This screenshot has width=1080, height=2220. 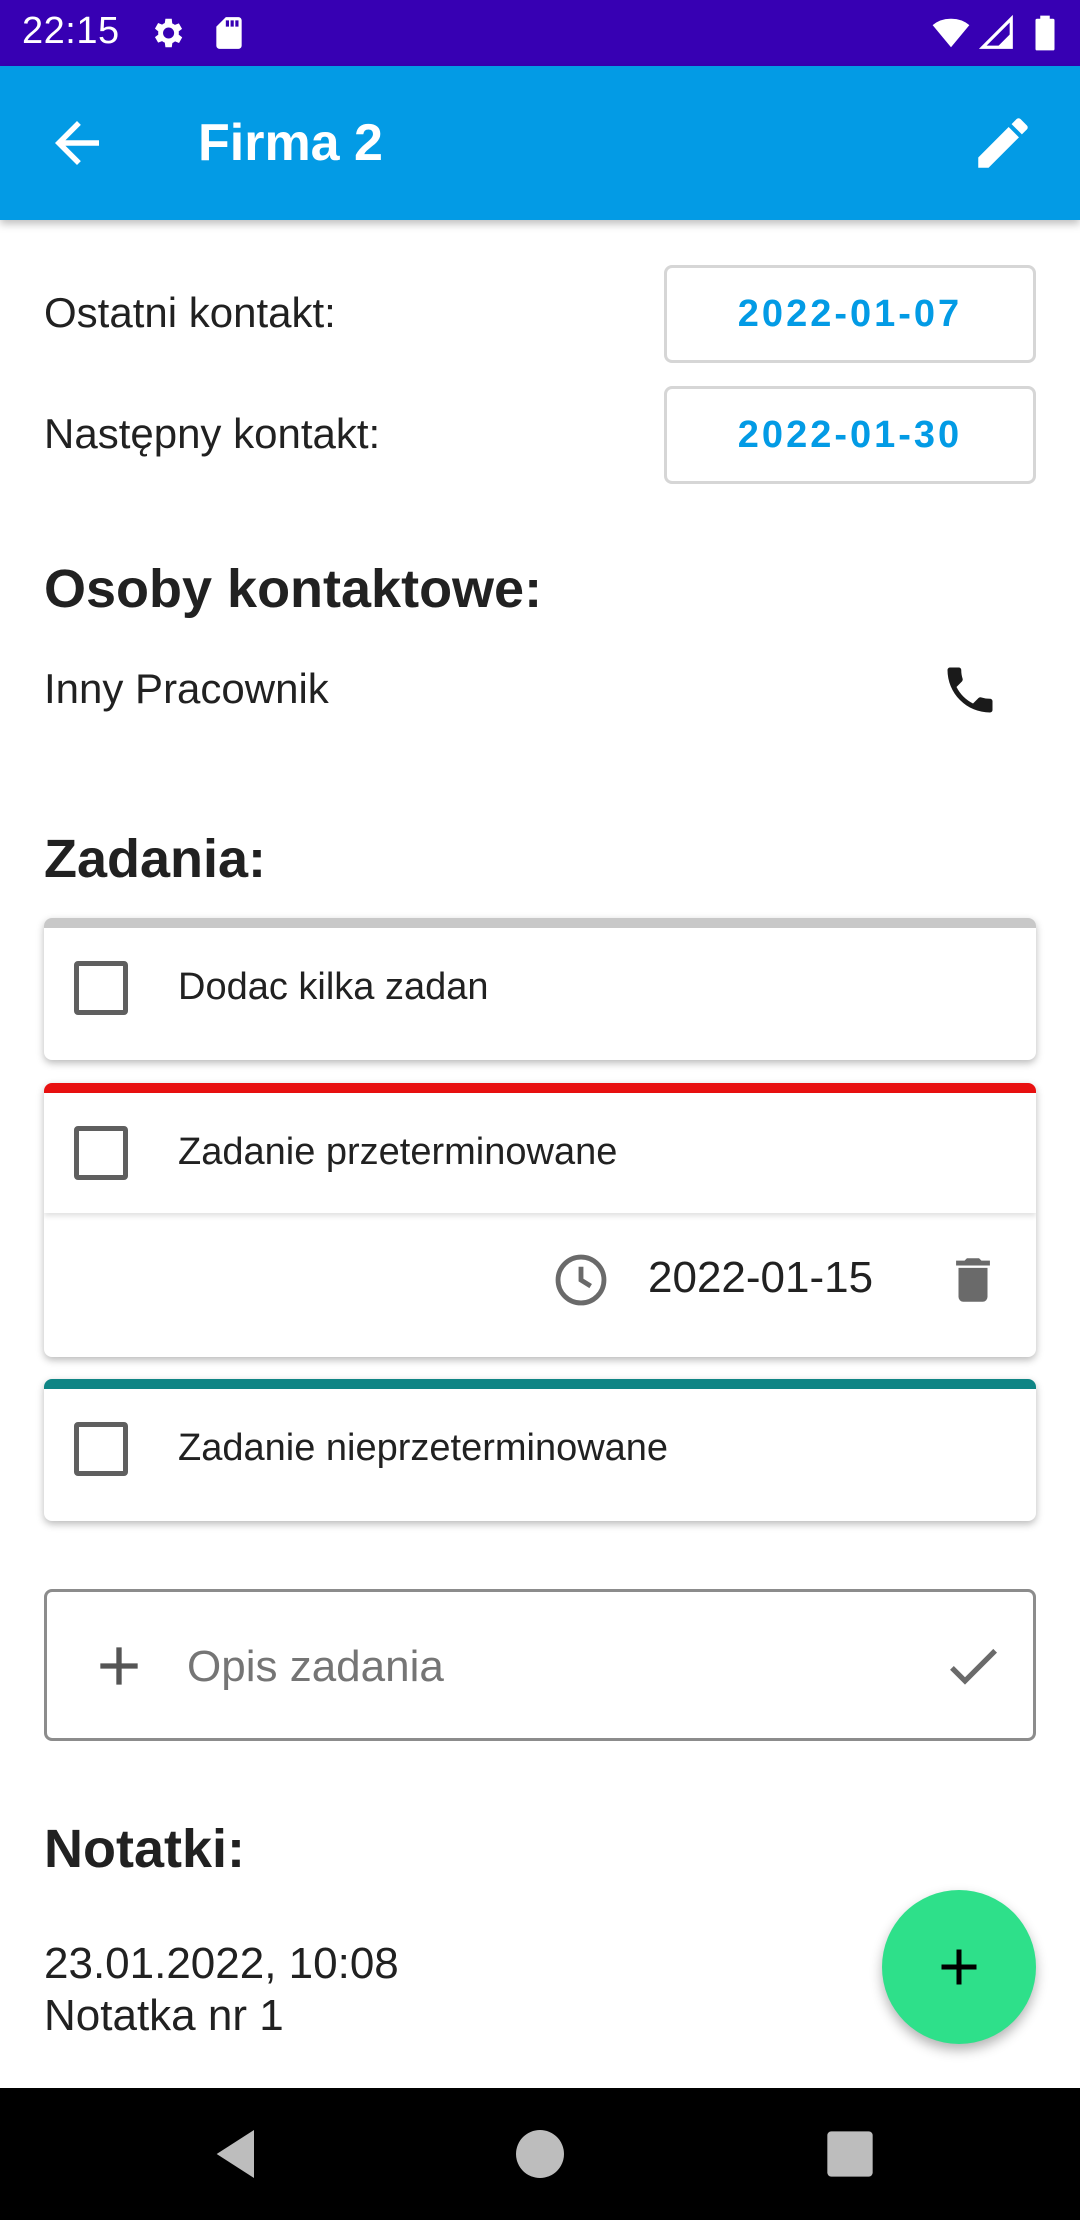 I want to click on recents-square-icon, so click(x=850, y=2154).